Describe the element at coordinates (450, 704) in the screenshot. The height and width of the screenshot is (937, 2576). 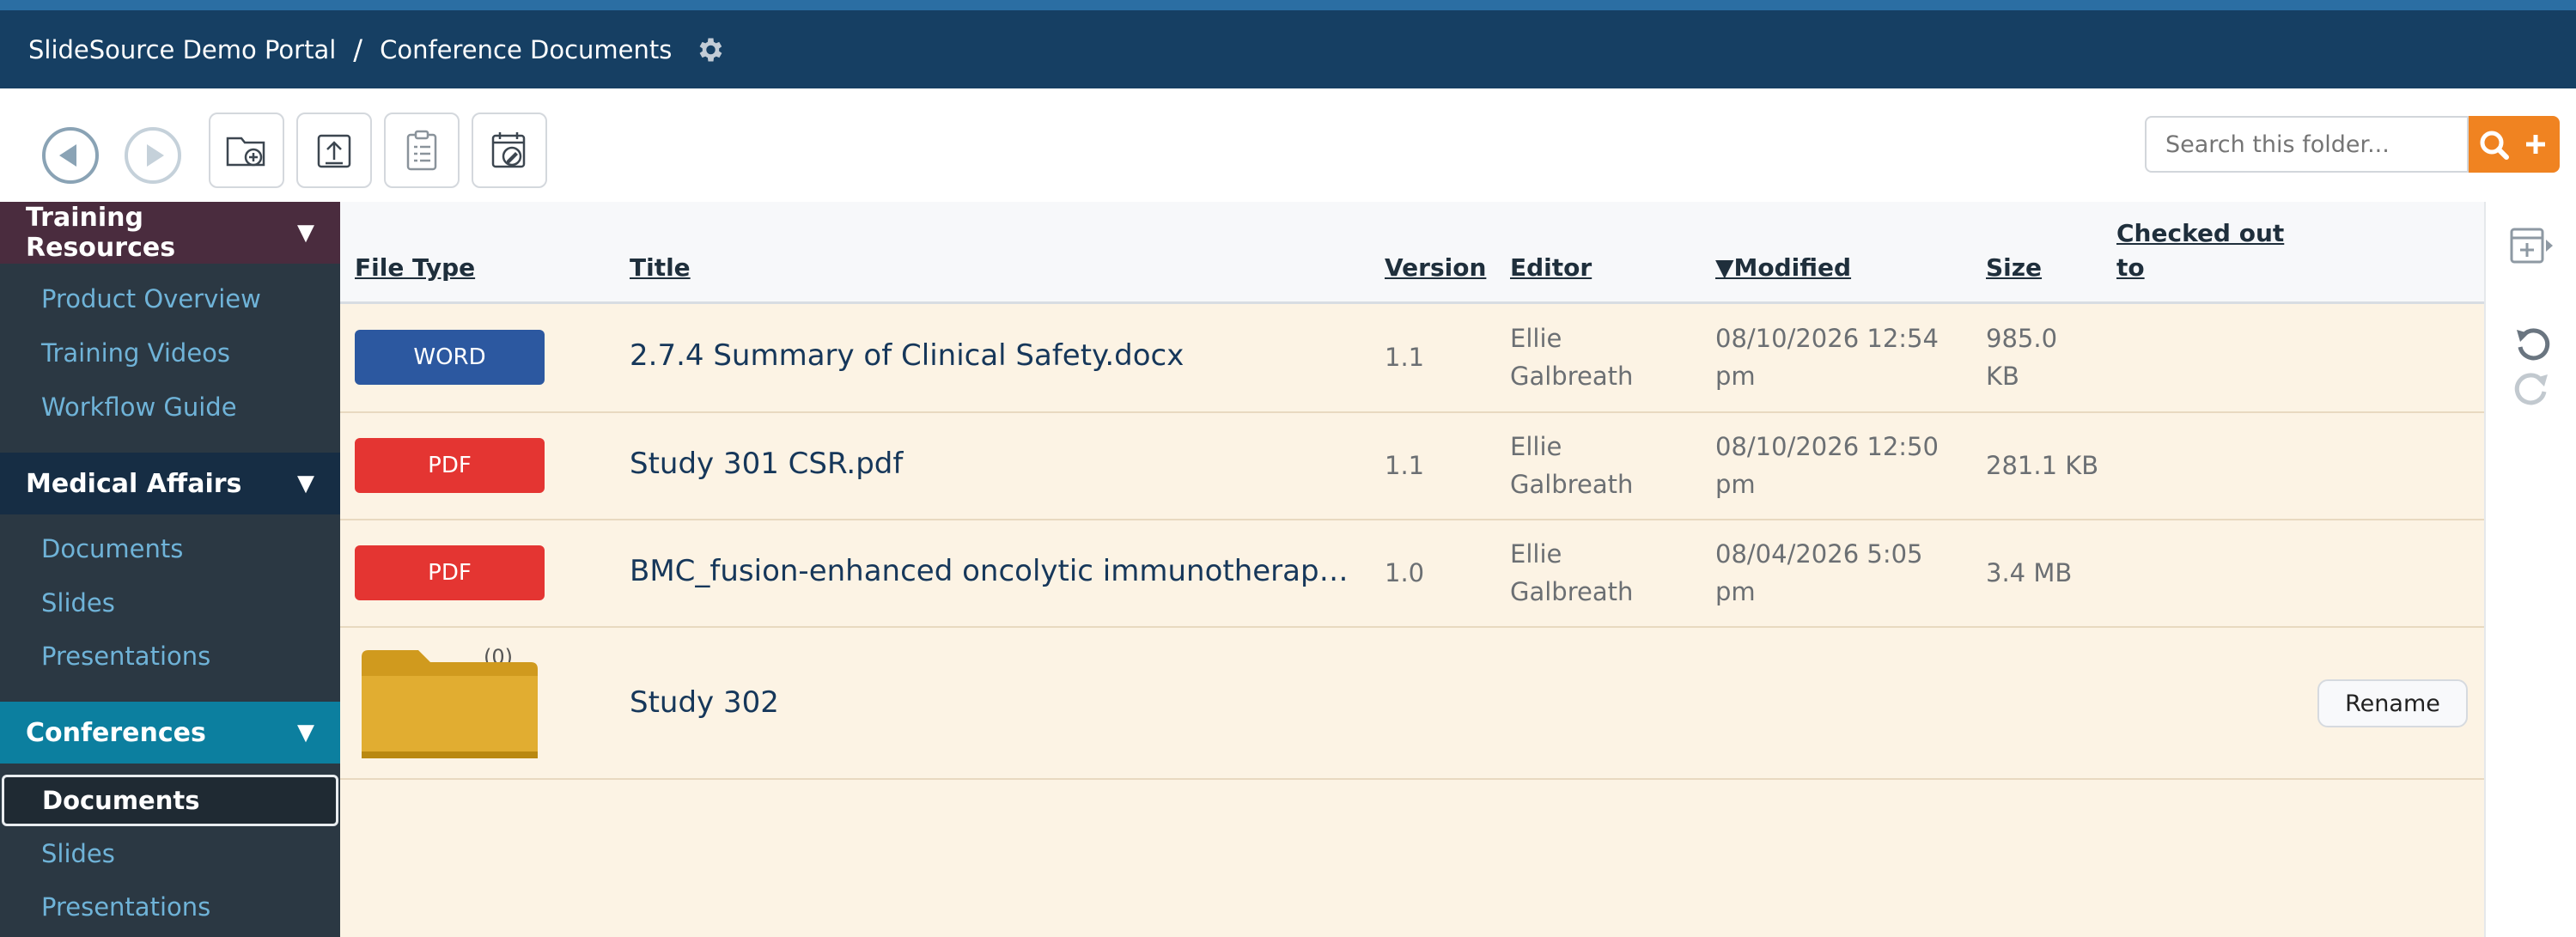
I see `folder-icon` at that location.